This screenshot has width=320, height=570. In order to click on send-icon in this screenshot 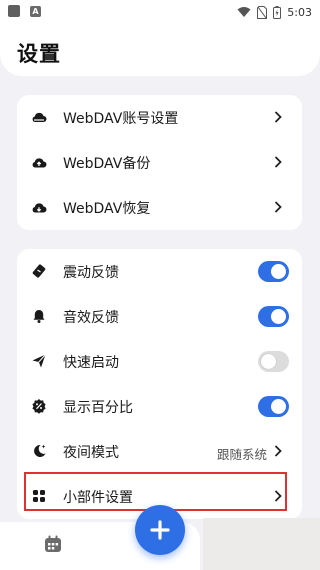, I will do `click(39, 361)`.